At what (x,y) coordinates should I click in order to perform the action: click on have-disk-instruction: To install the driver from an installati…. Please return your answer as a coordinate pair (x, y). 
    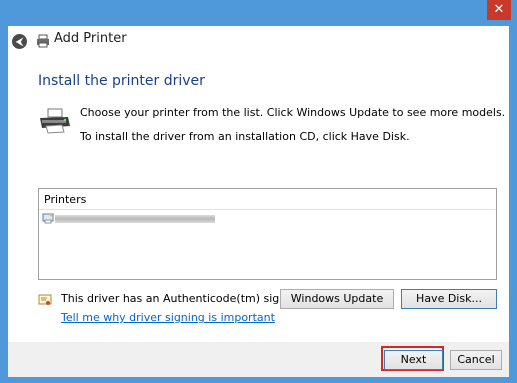
    Looking at the image, I should click on (245, 136).